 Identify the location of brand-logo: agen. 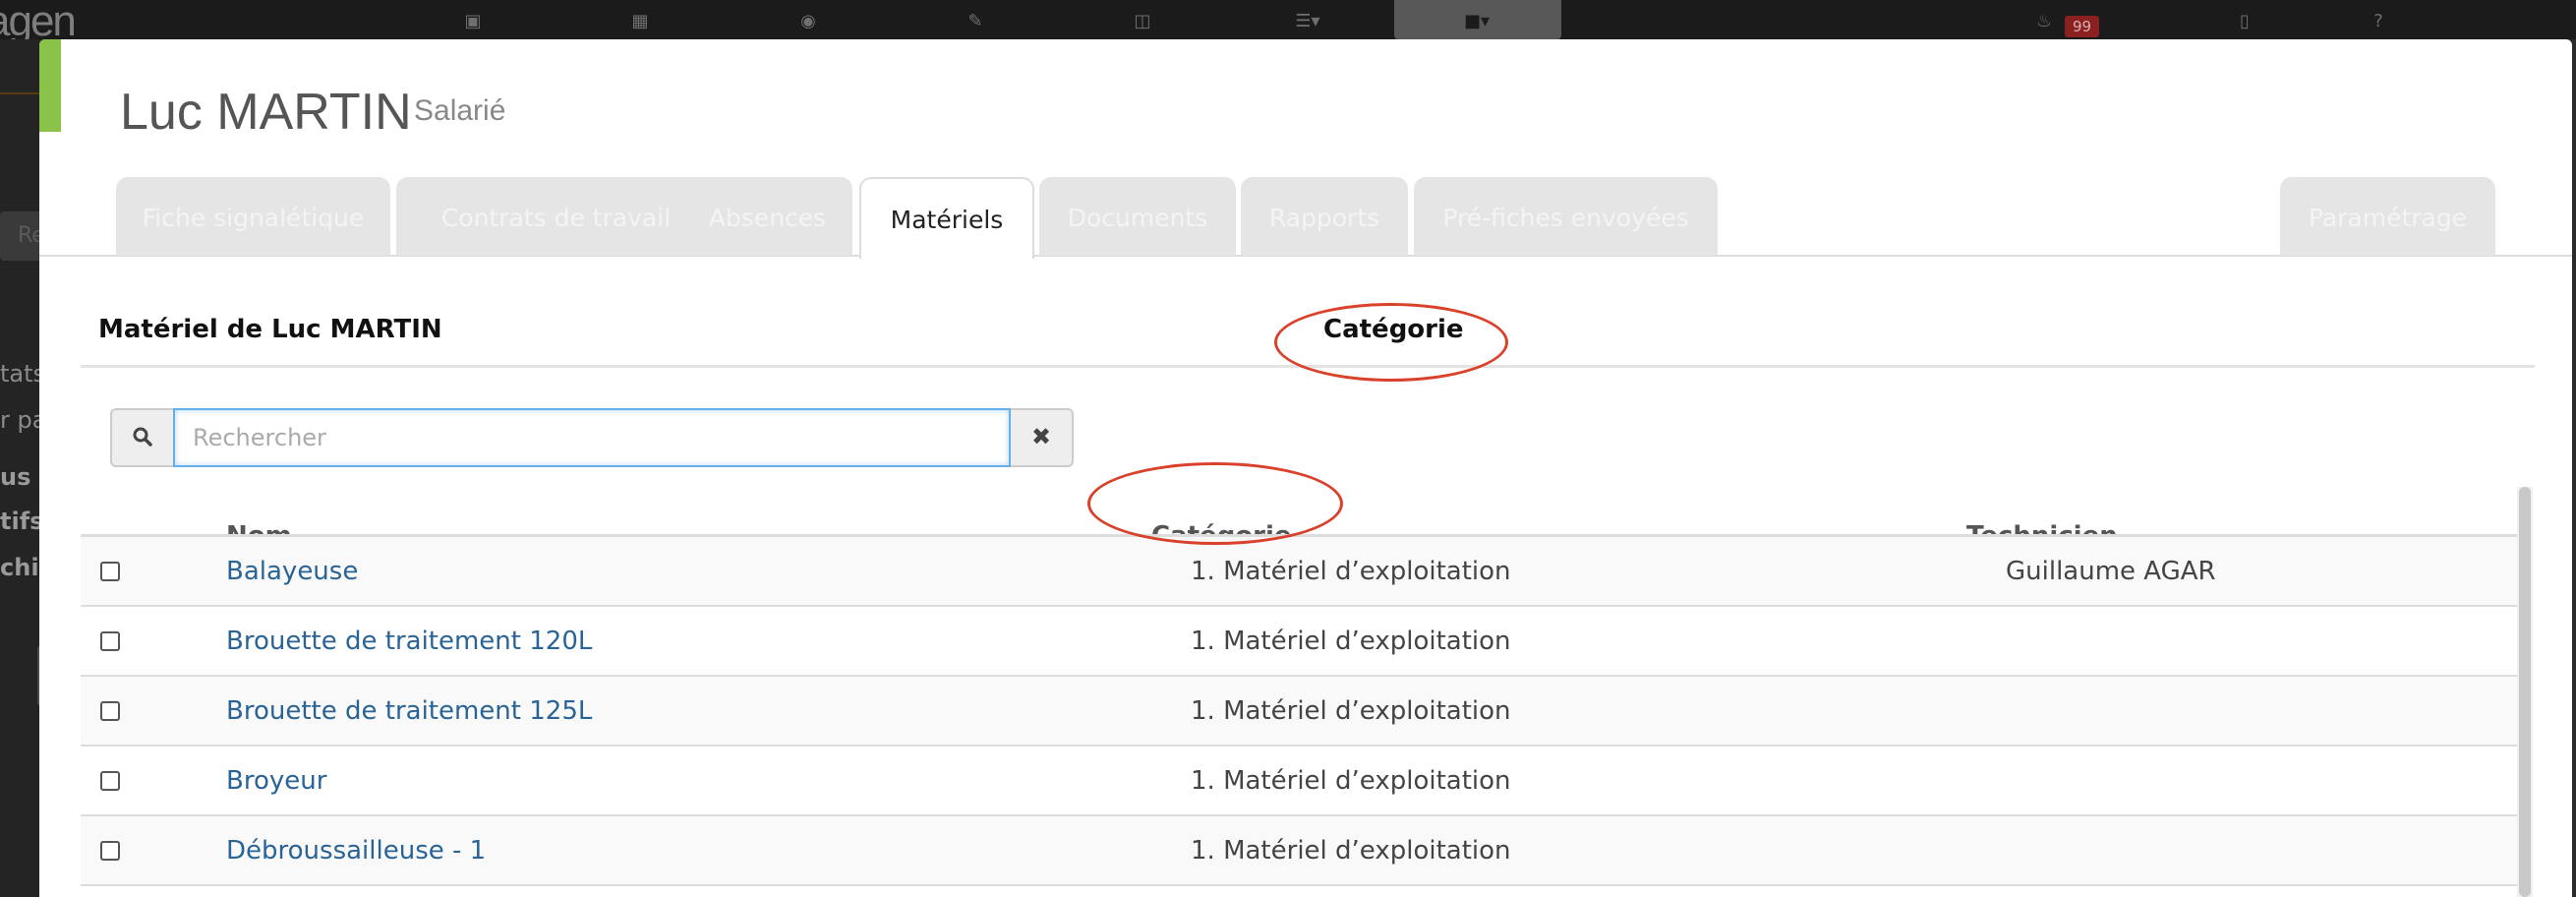
(38, 19).